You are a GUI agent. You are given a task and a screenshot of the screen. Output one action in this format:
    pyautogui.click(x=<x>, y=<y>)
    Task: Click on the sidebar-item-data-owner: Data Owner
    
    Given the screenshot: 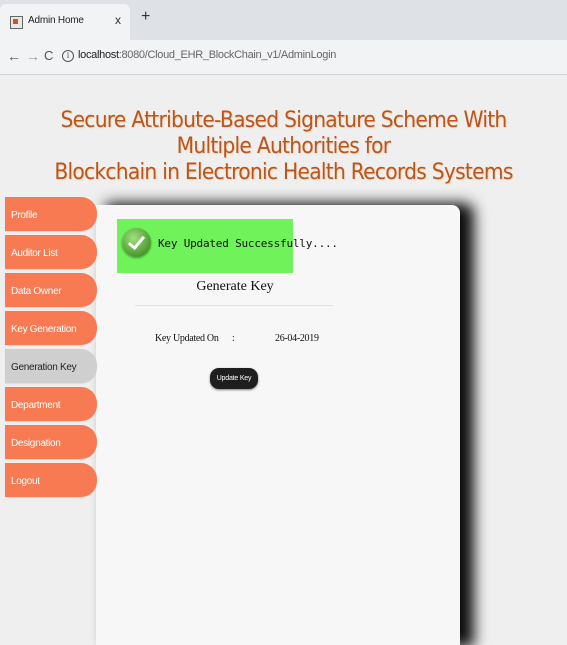 What is the action you would take?
    pyautogui.click(x=51, y=290)
    